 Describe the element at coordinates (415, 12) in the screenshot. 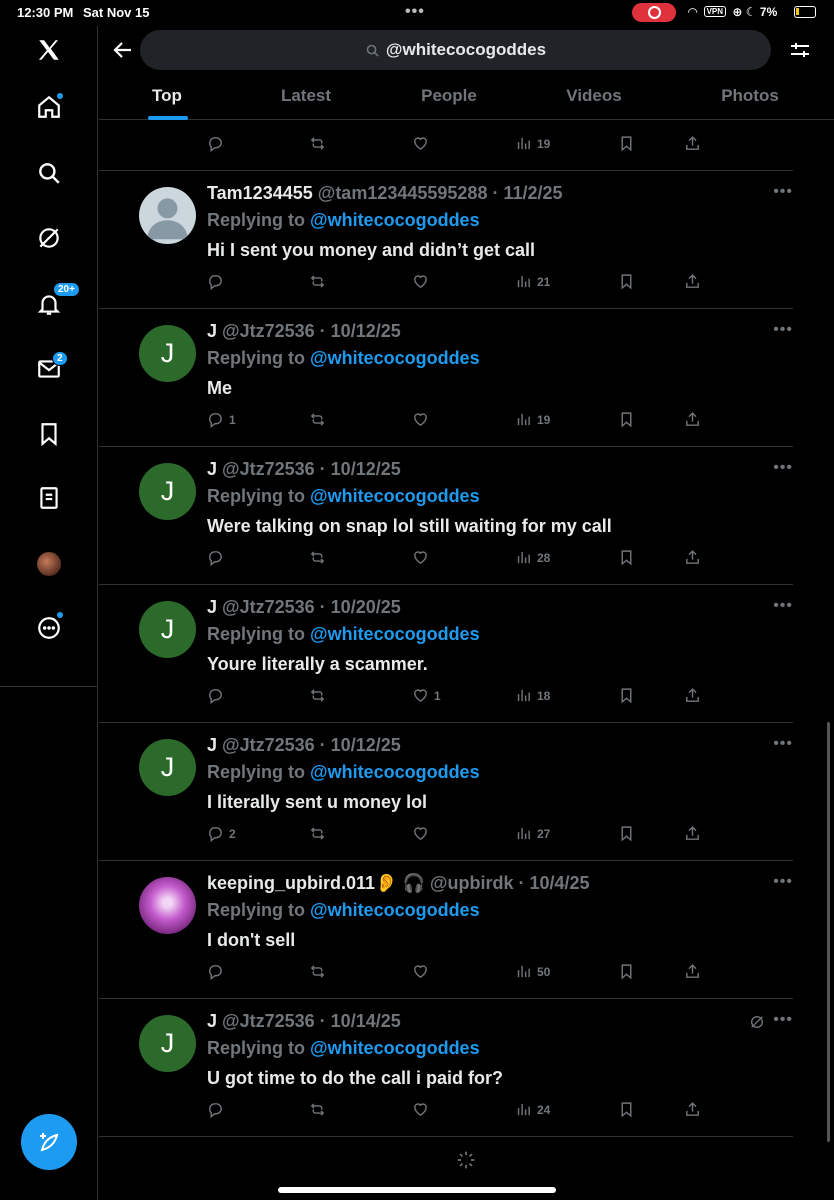

I see `multitask-dots-icon: •••` at that location.